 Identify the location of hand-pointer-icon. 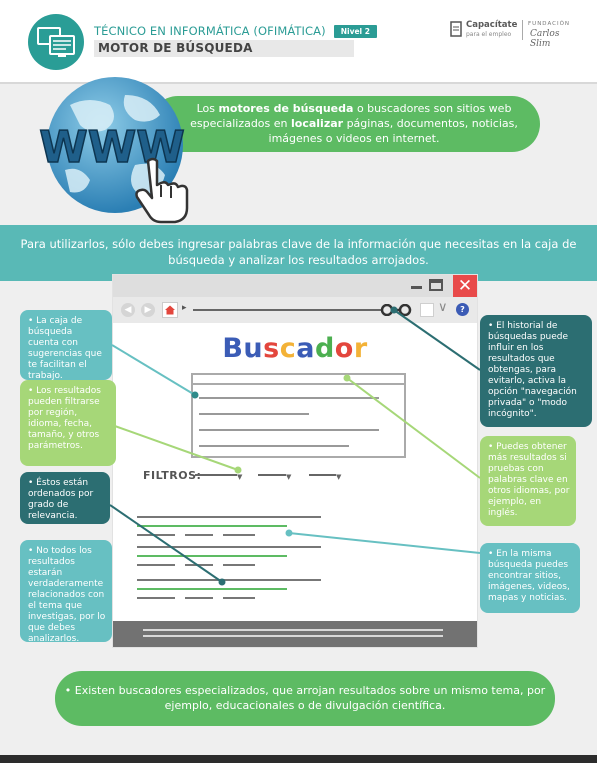
(162, 190).